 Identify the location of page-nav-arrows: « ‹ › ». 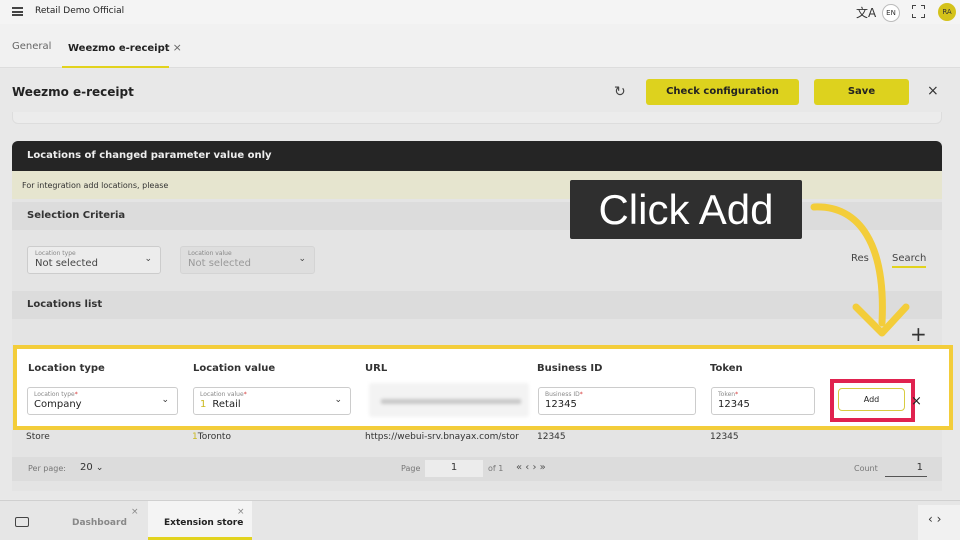
(531, 467).